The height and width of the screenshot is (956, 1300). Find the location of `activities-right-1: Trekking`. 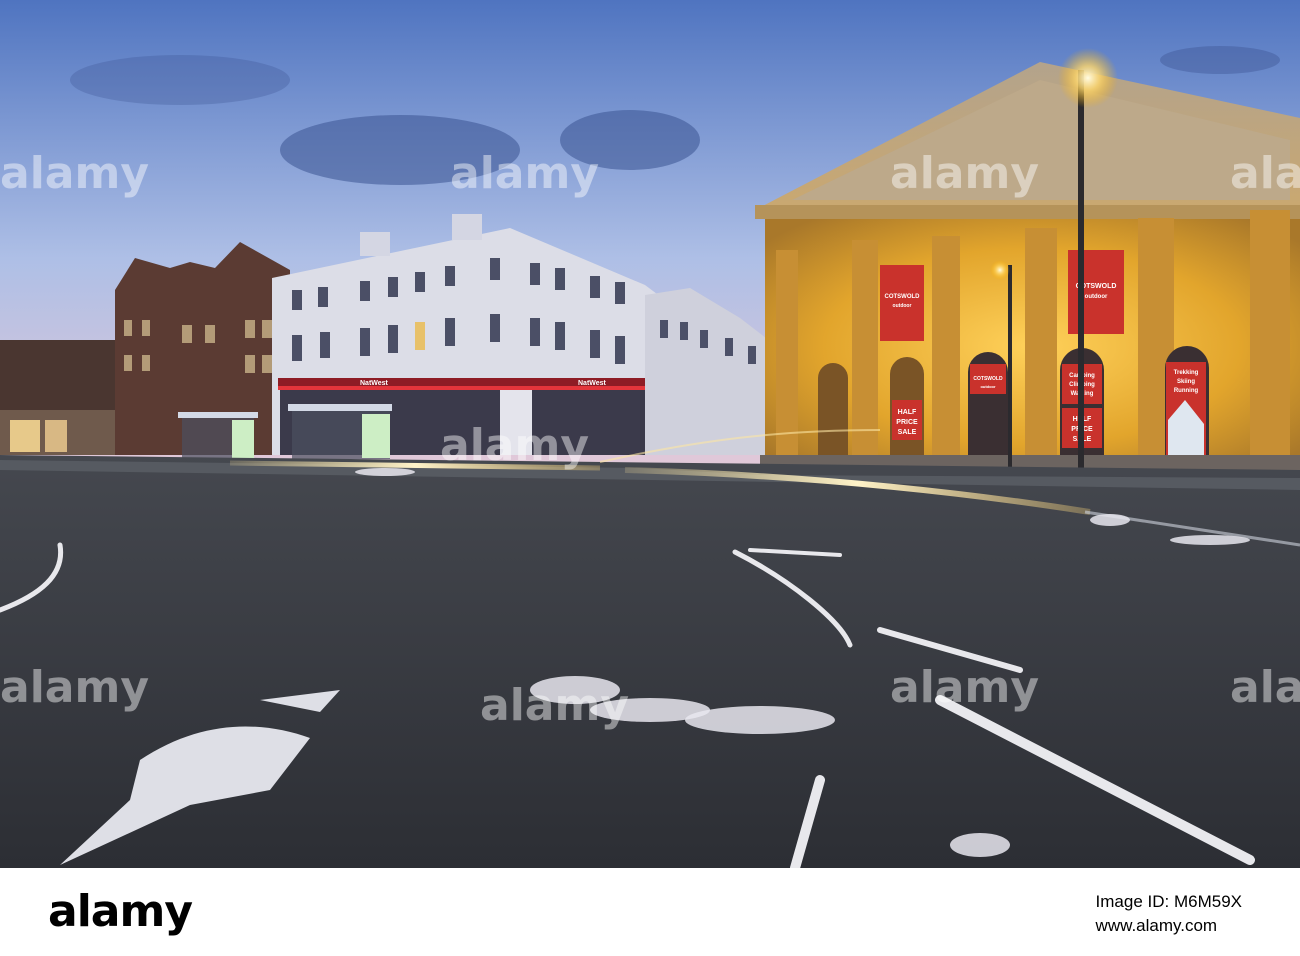

activities-right-1: Trekking is located at coordinates (1186, 373).